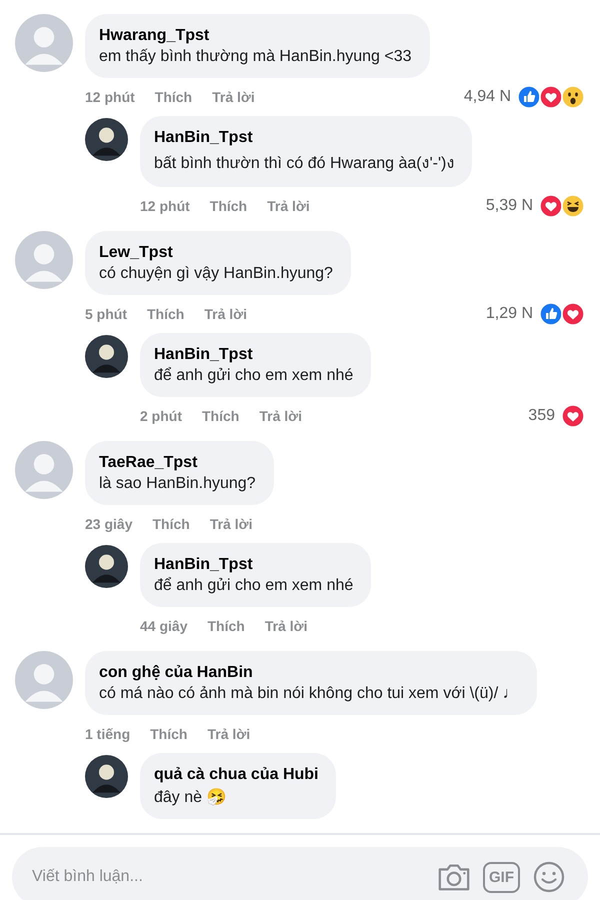 Image resolution: width=600 pixels, height=900 pixels. What do you see at coordinates (501, 877) in the screenshot?
I see `gif-button: GIF` at bounding box center [501, 877].